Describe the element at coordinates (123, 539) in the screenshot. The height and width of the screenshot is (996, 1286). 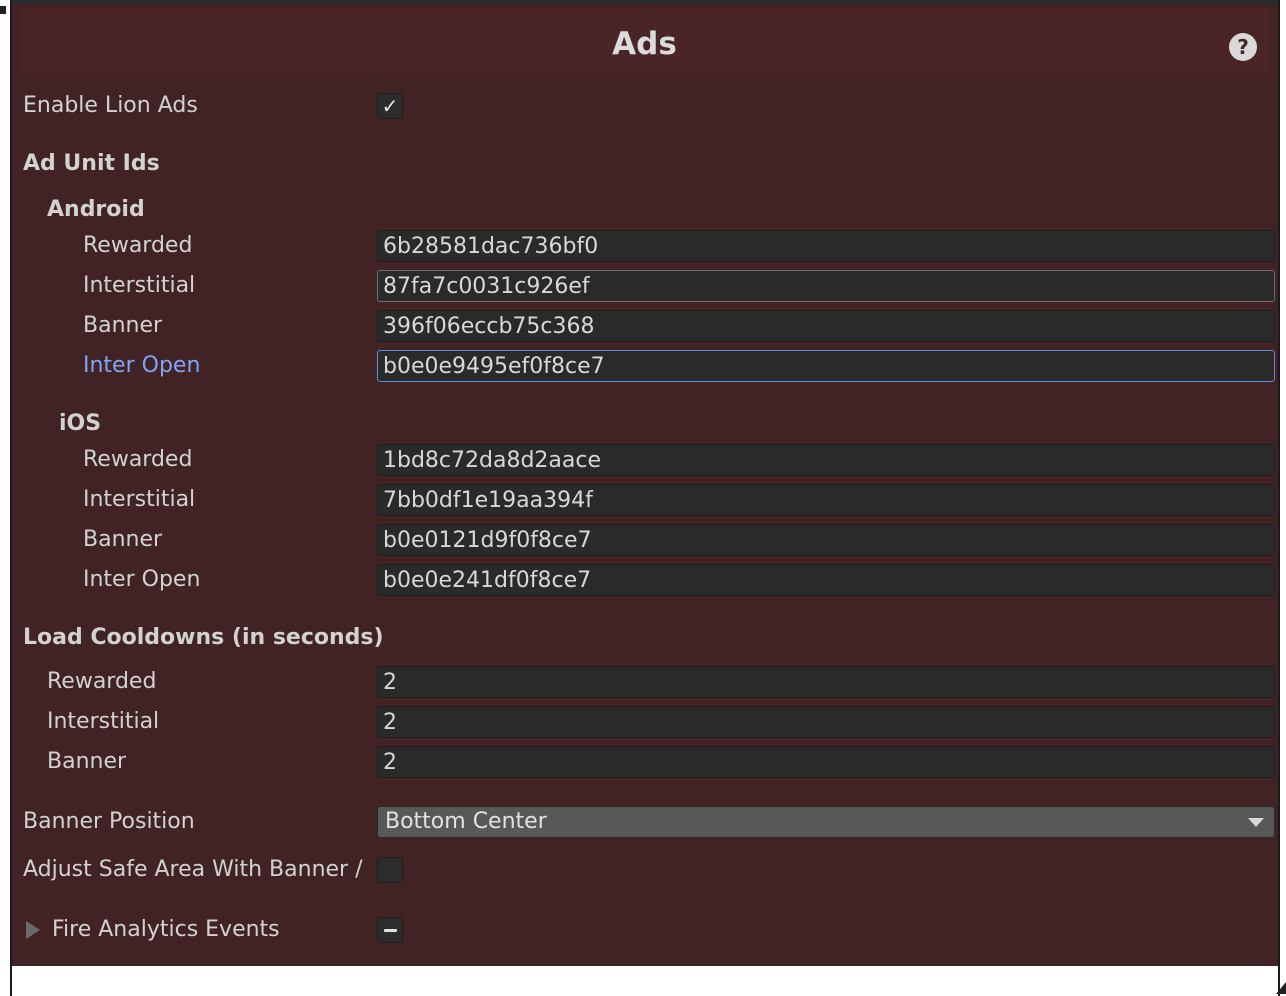
I see `ios-banner-label: Banner` at that location.